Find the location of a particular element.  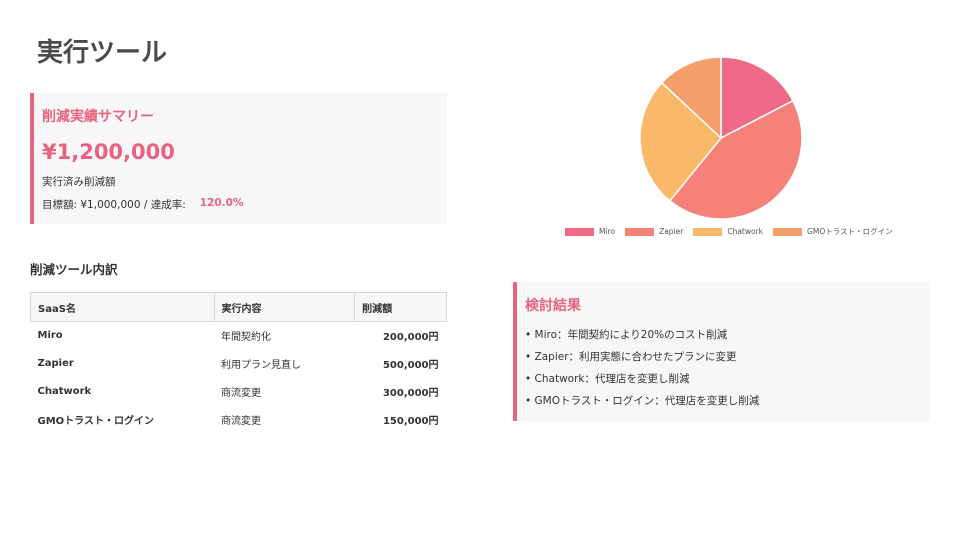

list-item: • Zapier：利用実態に合わせたプランに変更 is located at coordinates (631, 357).